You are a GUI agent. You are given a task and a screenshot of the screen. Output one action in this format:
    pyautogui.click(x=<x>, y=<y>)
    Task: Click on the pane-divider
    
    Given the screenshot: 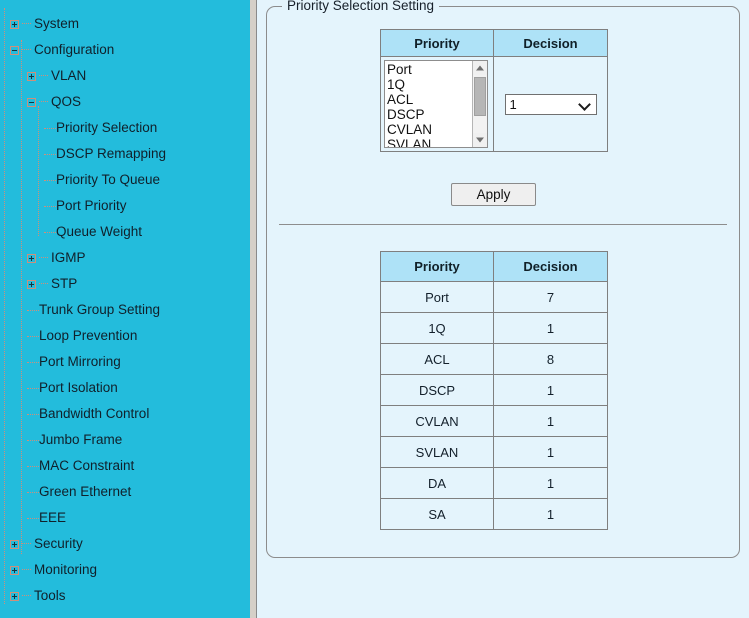 What is the action you would take?
    pyautogui.click(x=253, y=309)
    